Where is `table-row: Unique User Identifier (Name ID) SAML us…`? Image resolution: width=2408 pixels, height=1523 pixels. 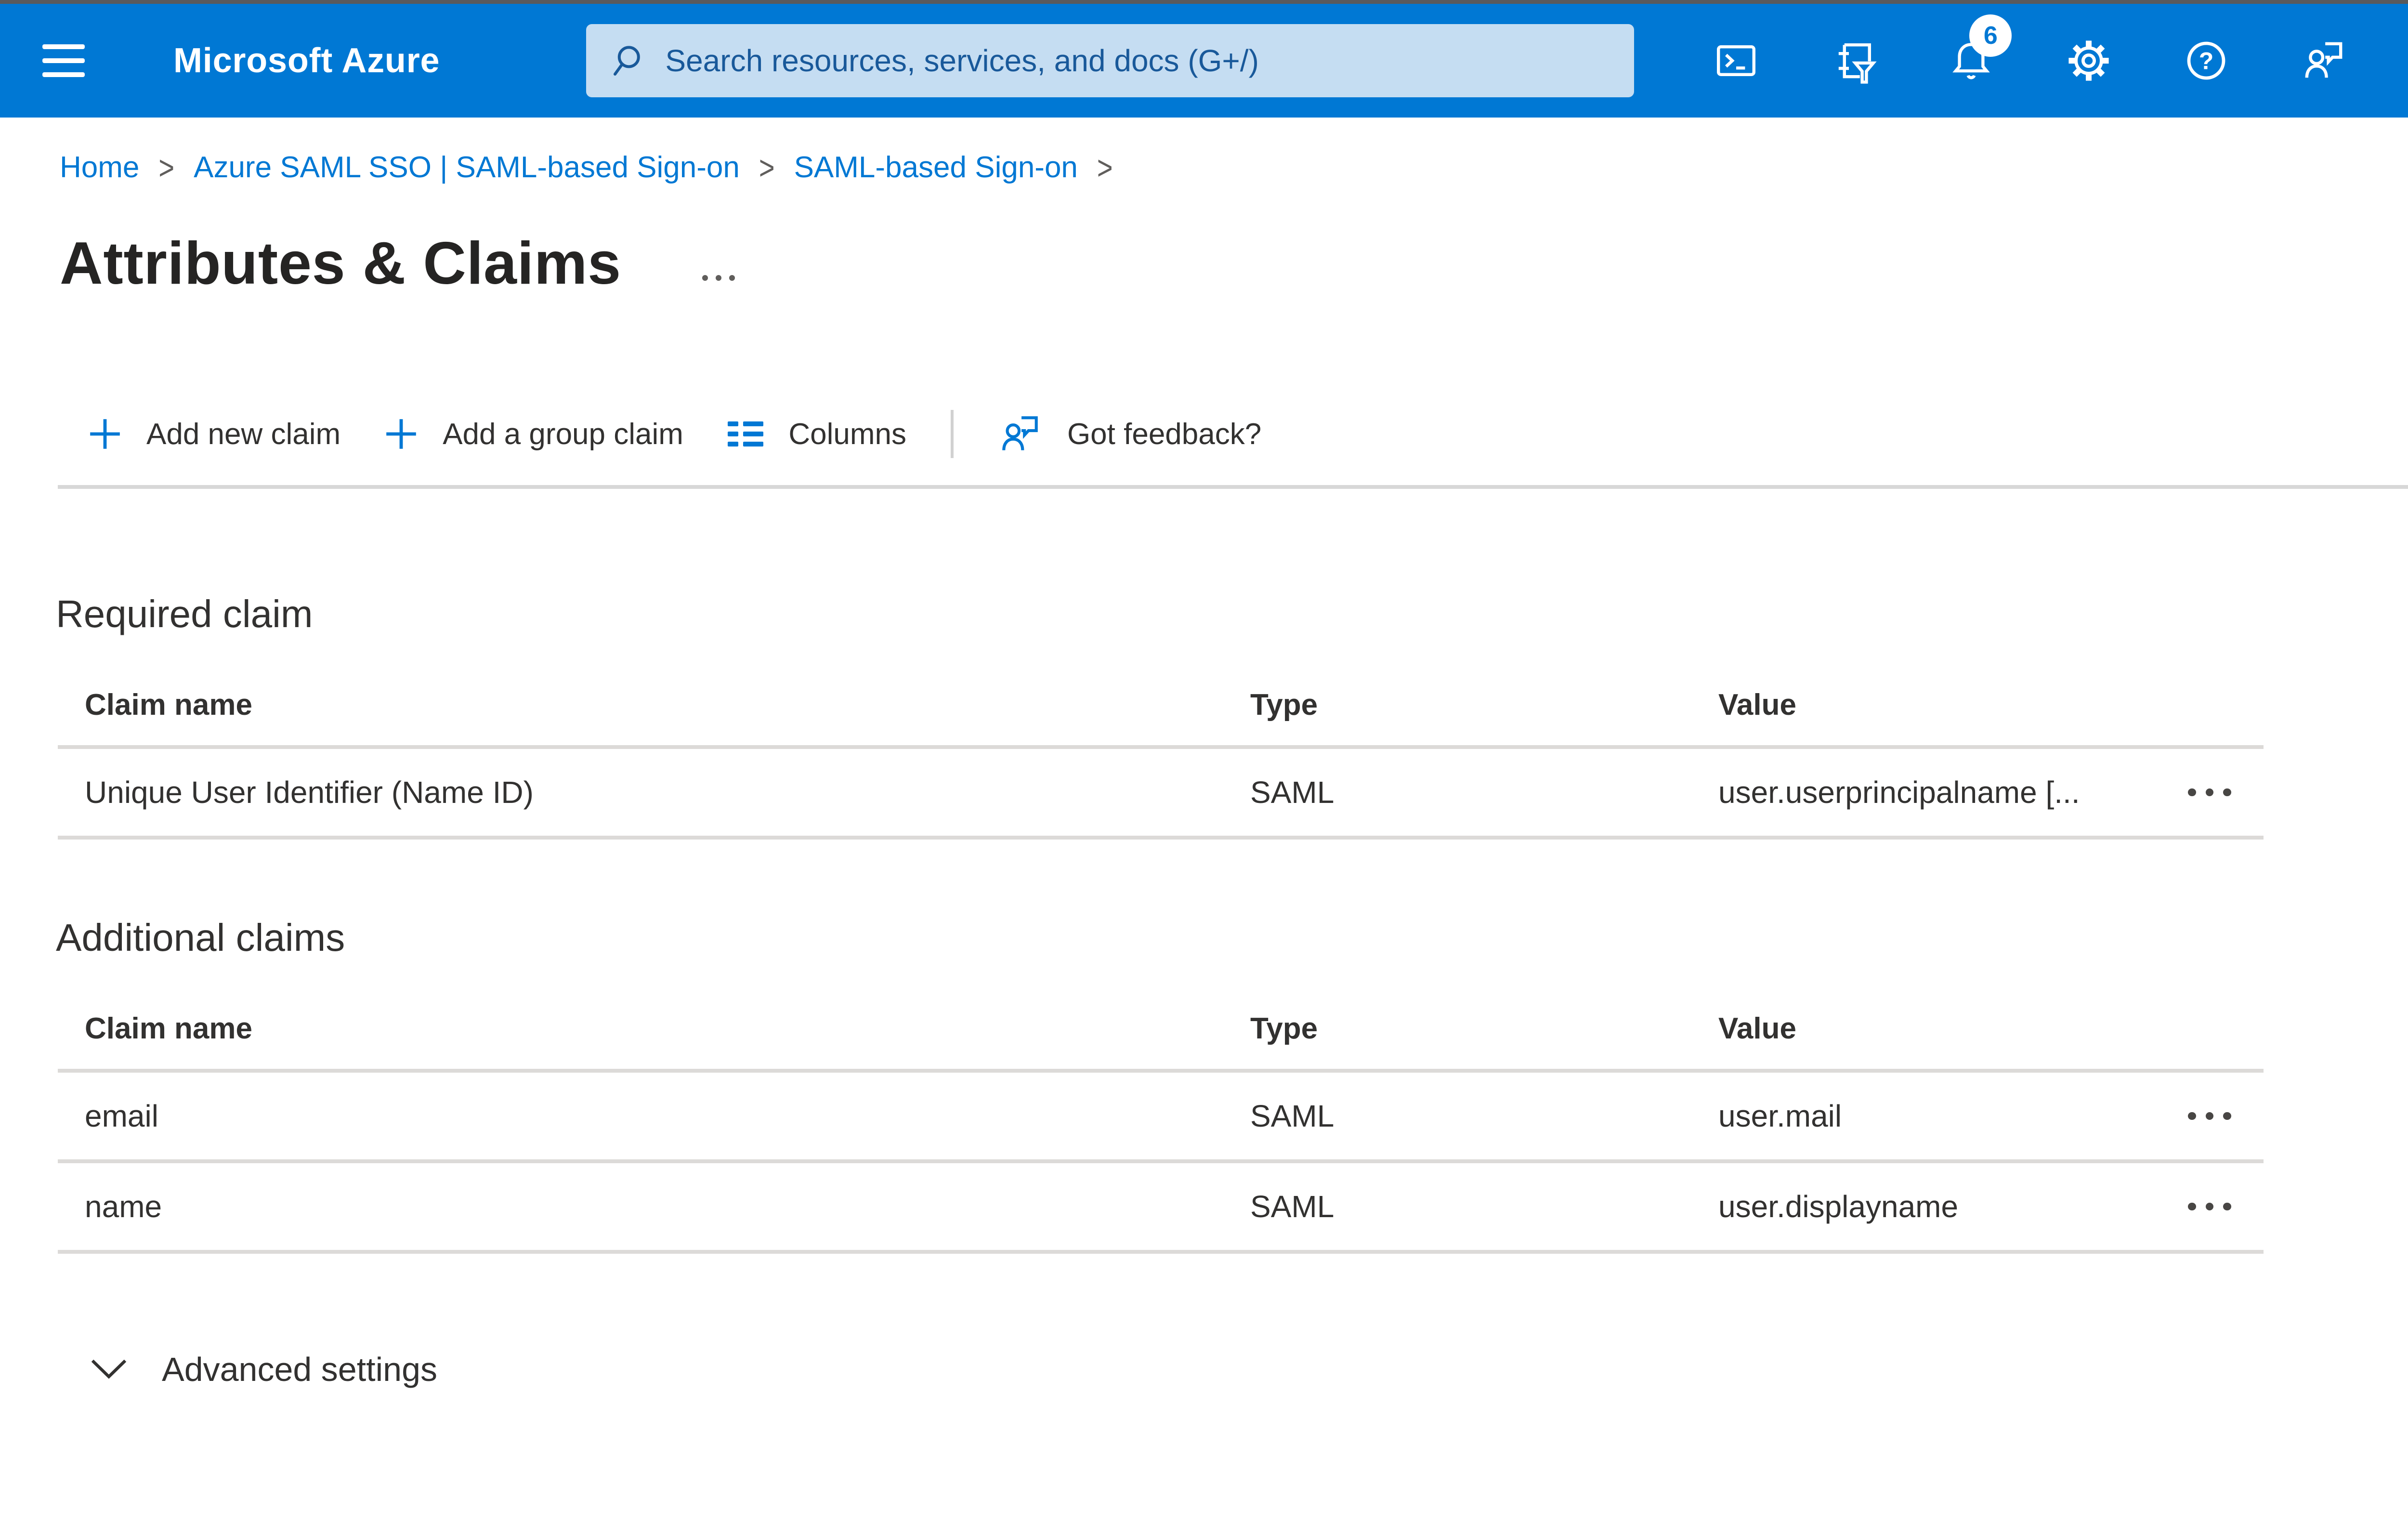
table-row: Unique User Identifier (Name ID) SAML us… is located at coordinates (1161, 794).